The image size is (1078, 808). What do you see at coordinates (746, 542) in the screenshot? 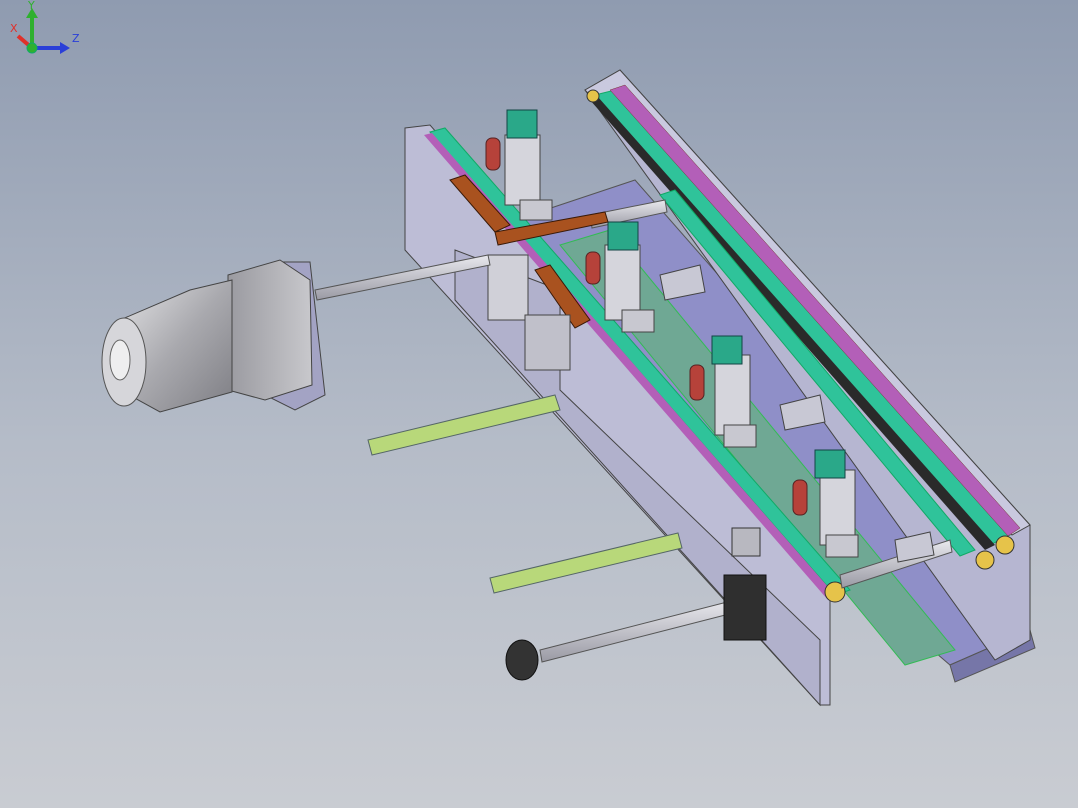
I see `sensor-block` at bounding box center [746, 542].